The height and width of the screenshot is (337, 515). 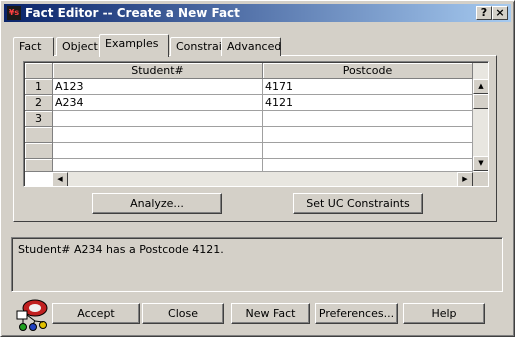 What do you see at coordinates (480, 163) in the screenshot?
I see `scroll-down-icon: ▼` at bounding box center [480, 163].